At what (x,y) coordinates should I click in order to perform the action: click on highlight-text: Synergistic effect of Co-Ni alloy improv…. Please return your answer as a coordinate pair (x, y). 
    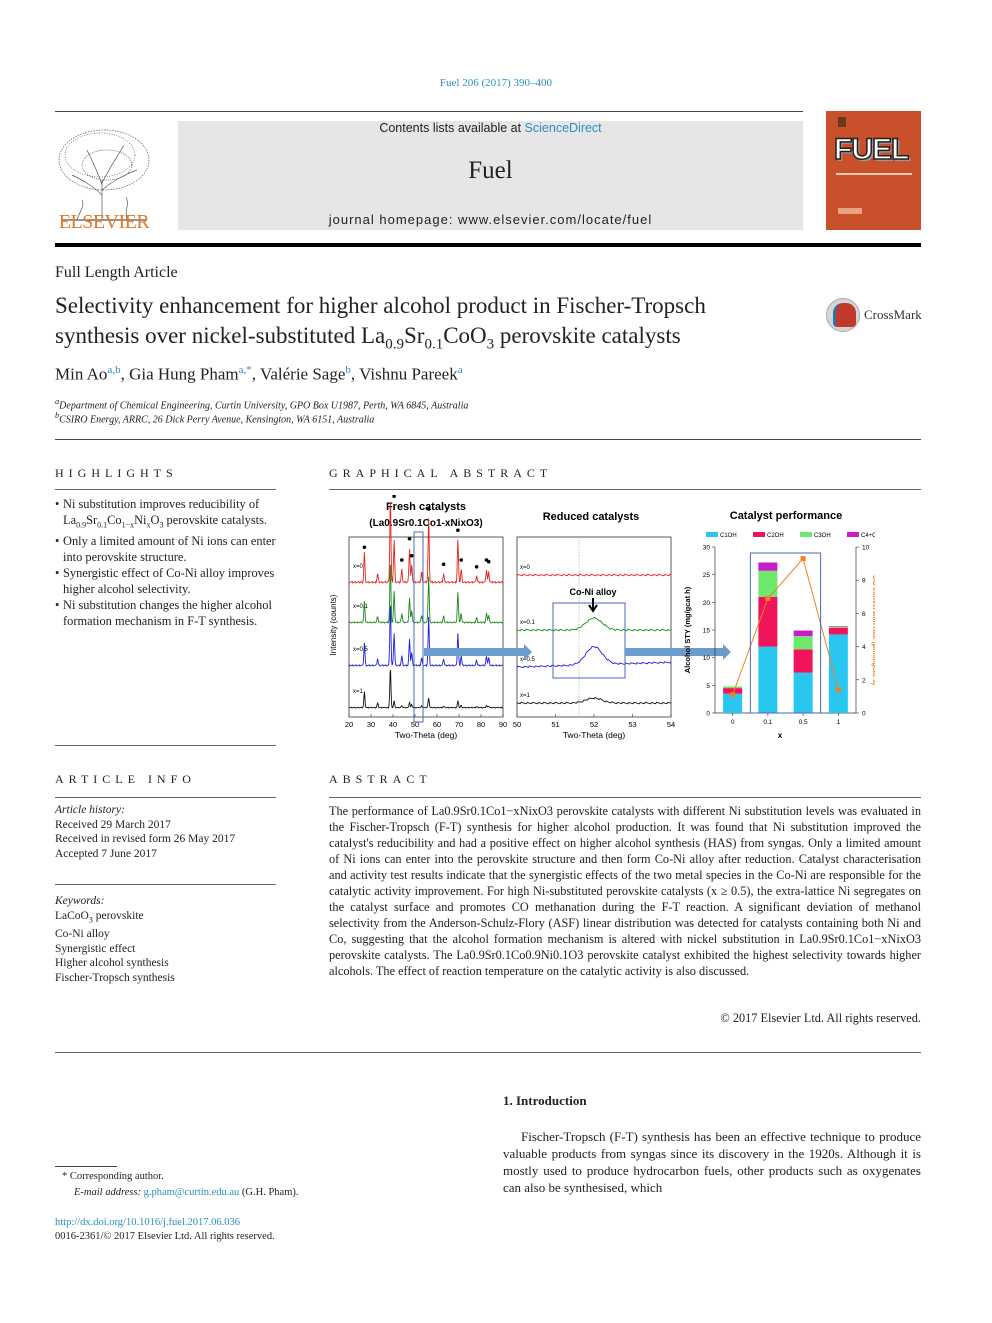
    Looking at the image, I should click on (169, 581).